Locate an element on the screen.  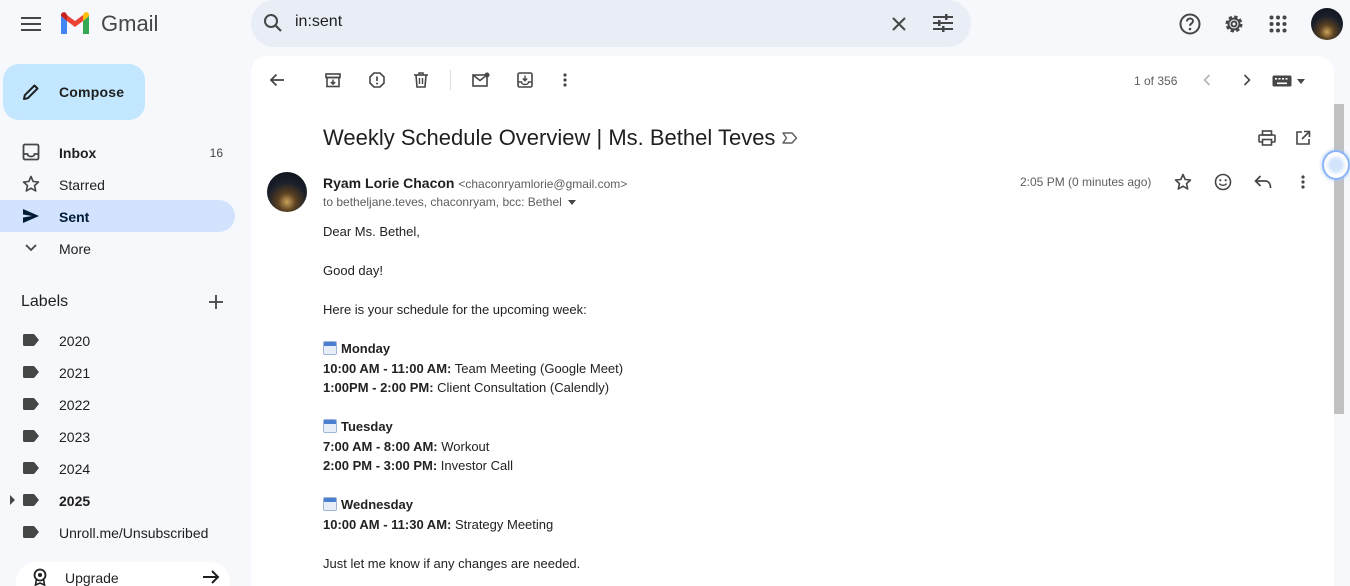
unread-count: 16 is located at coordinates (216, 153).